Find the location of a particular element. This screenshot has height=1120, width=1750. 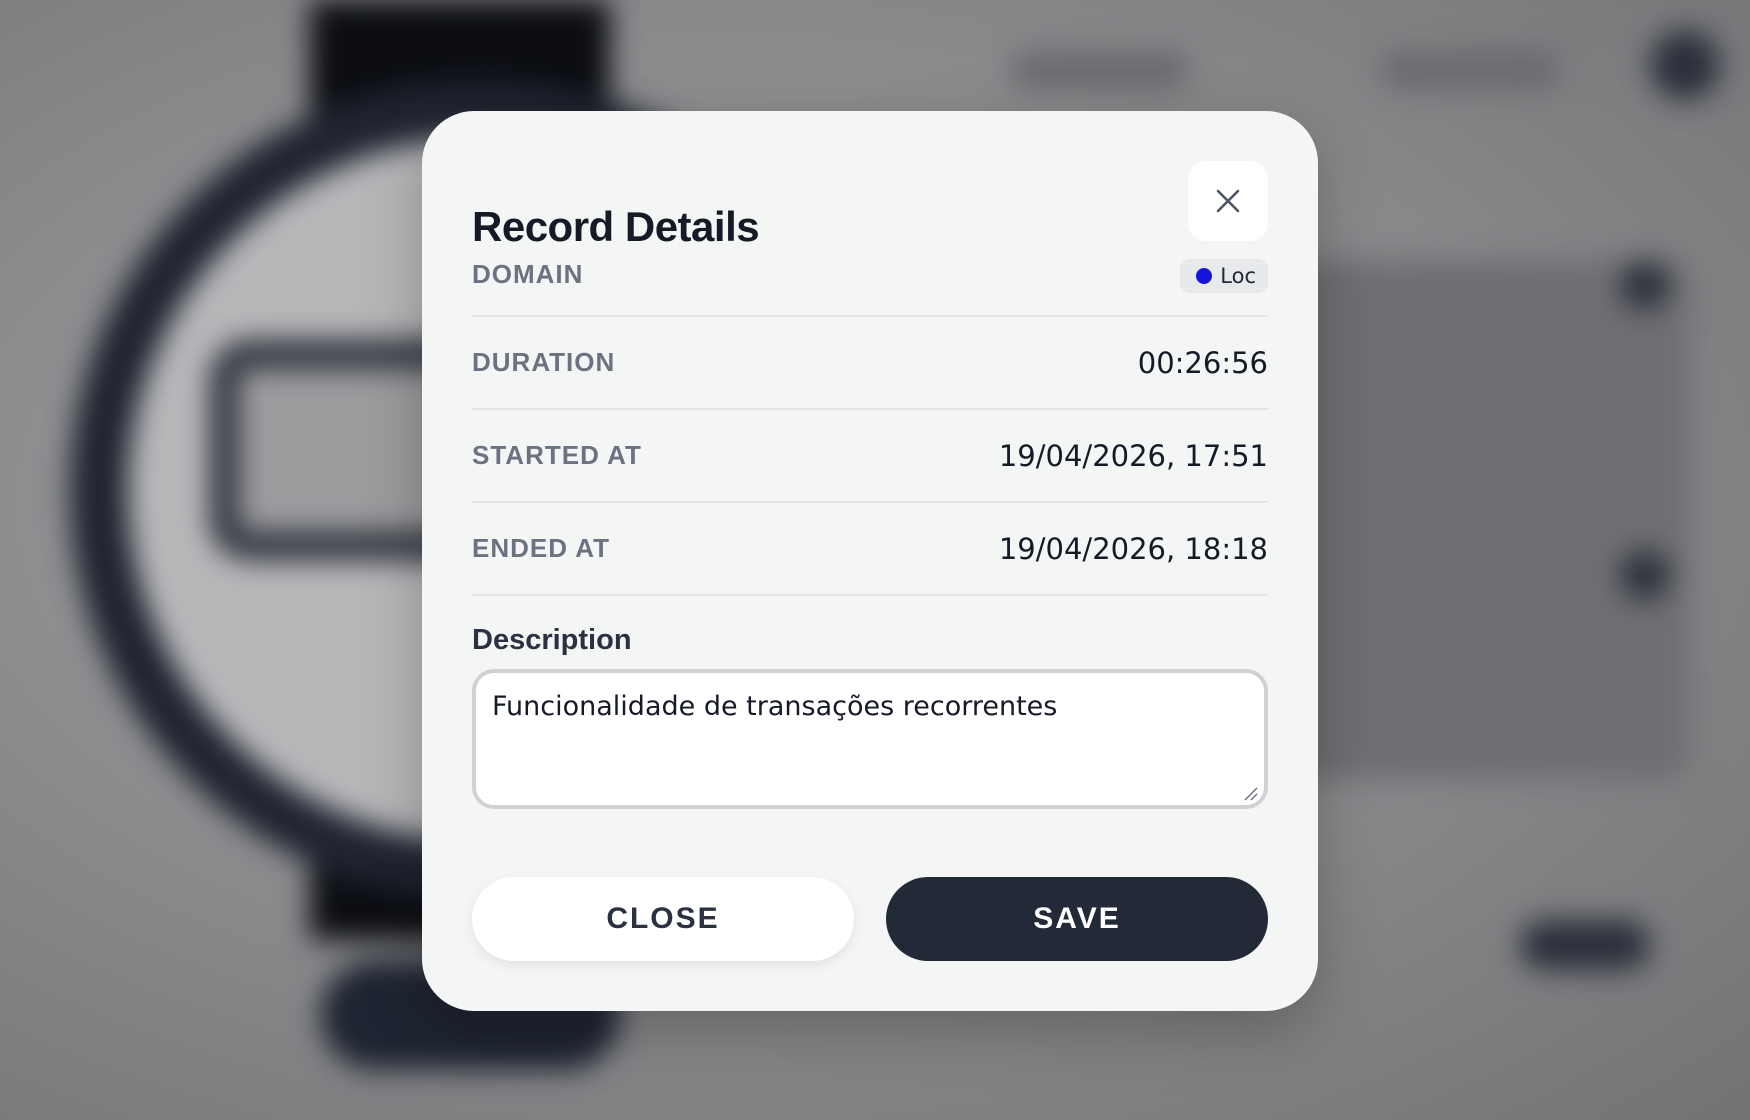

domain-badge: Loc is located at coordinates (1224, 276).